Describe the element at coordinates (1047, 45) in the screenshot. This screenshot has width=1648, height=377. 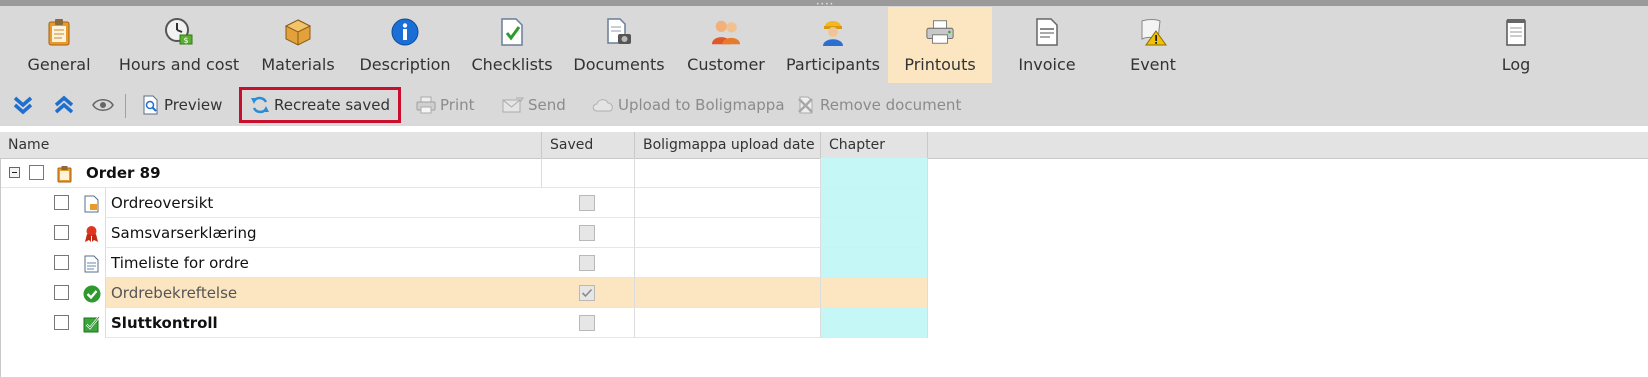
I see `tab-invoice: Invoice` at that location.